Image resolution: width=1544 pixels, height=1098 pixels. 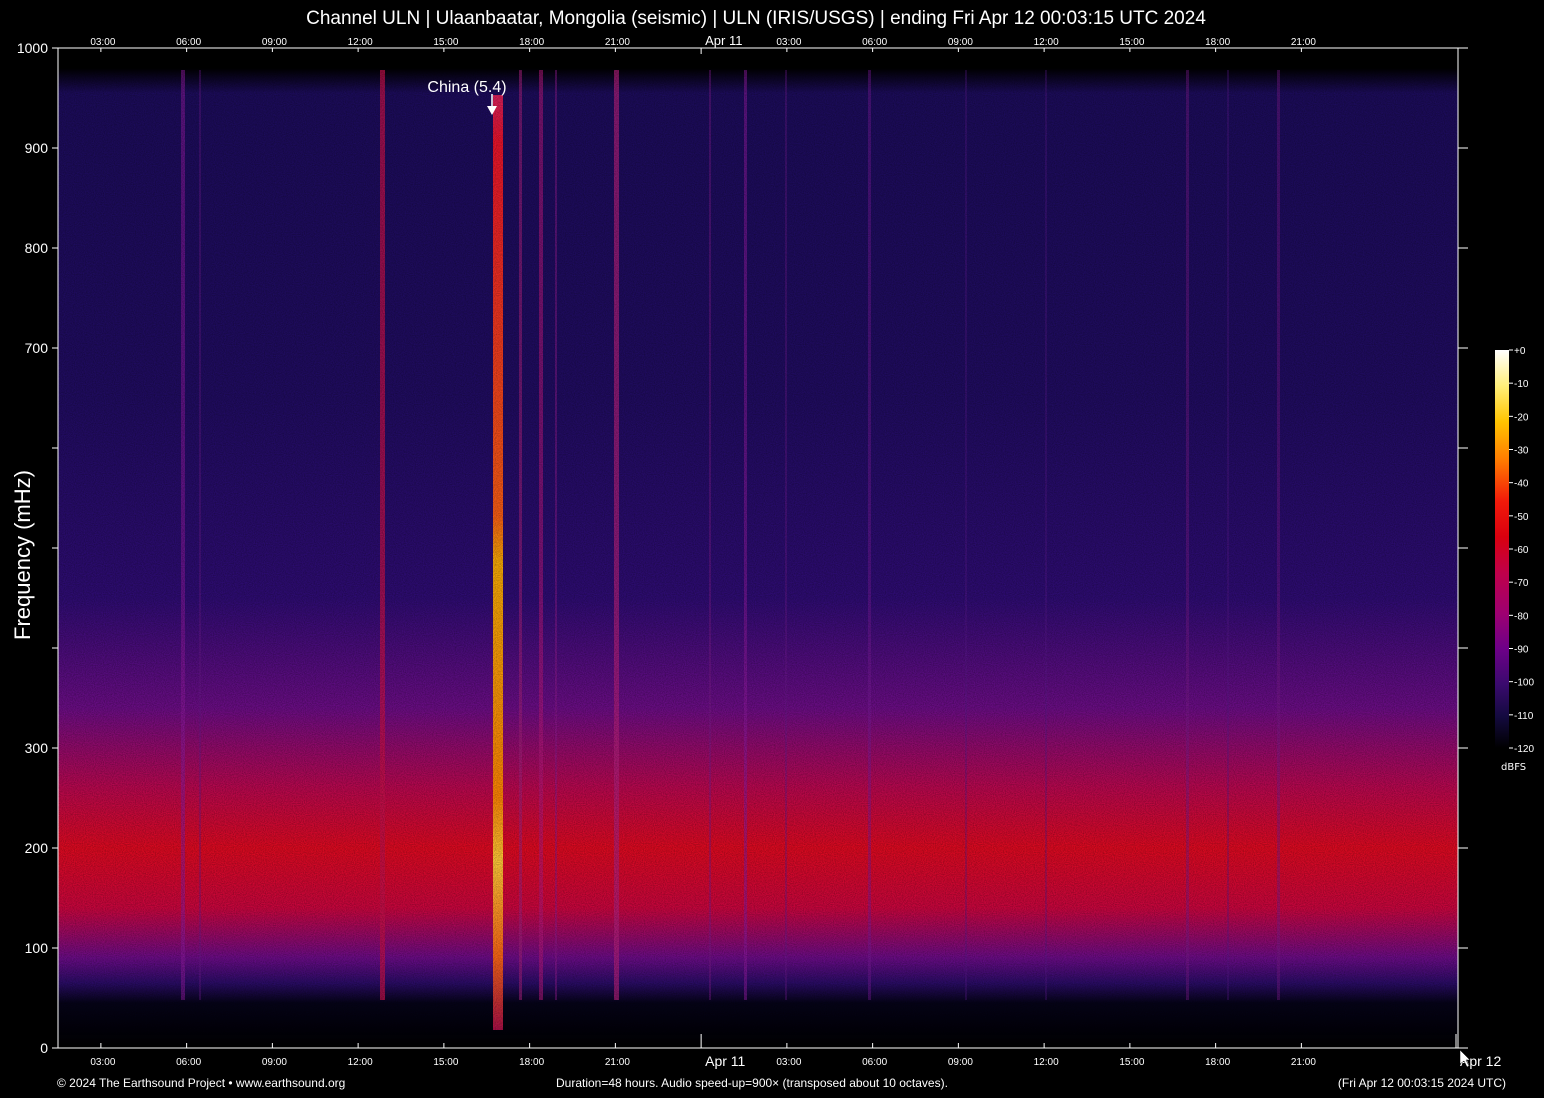 I want to click on y-tick-label: 800, so click(x=37, y=248).